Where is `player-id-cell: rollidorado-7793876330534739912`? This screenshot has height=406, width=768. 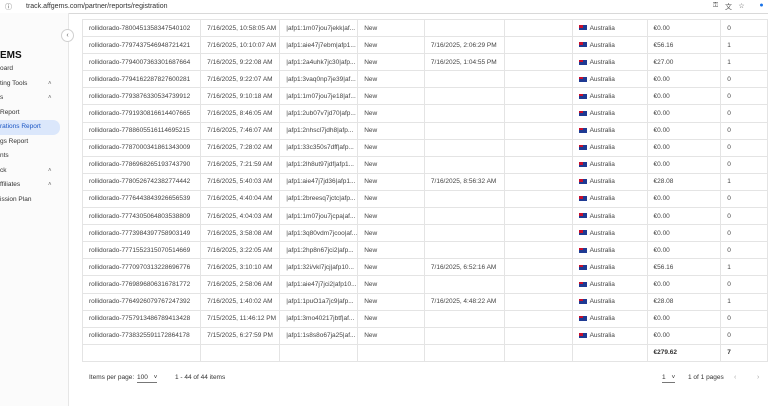
player-id-cell: rollidorado-7793876330534739912 is located at coordinates (141, 96).